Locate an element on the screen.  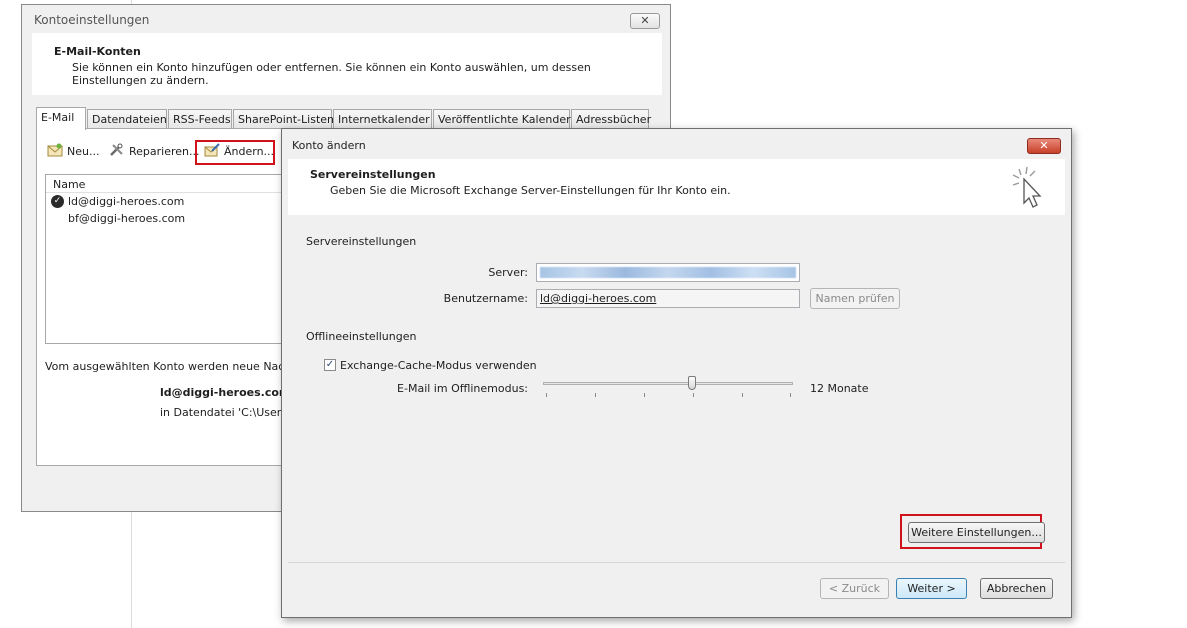
offline-mail-label: E-Mail im Offlinemodus: is located at coordinates (462, 388).